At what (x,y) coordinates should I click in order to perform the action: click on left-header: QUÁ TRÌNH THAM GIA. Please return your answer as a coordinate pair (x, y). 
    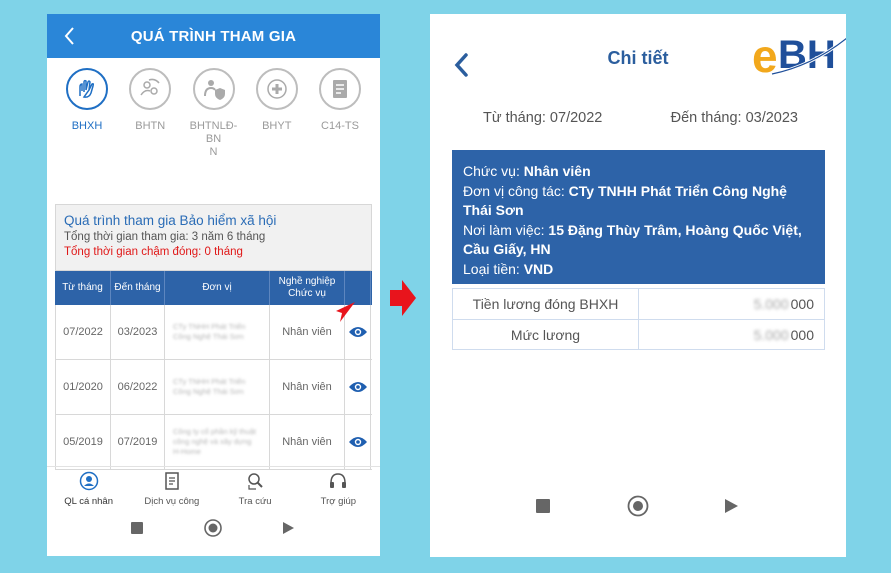
    Looking at the image, I should click on (213, 36).